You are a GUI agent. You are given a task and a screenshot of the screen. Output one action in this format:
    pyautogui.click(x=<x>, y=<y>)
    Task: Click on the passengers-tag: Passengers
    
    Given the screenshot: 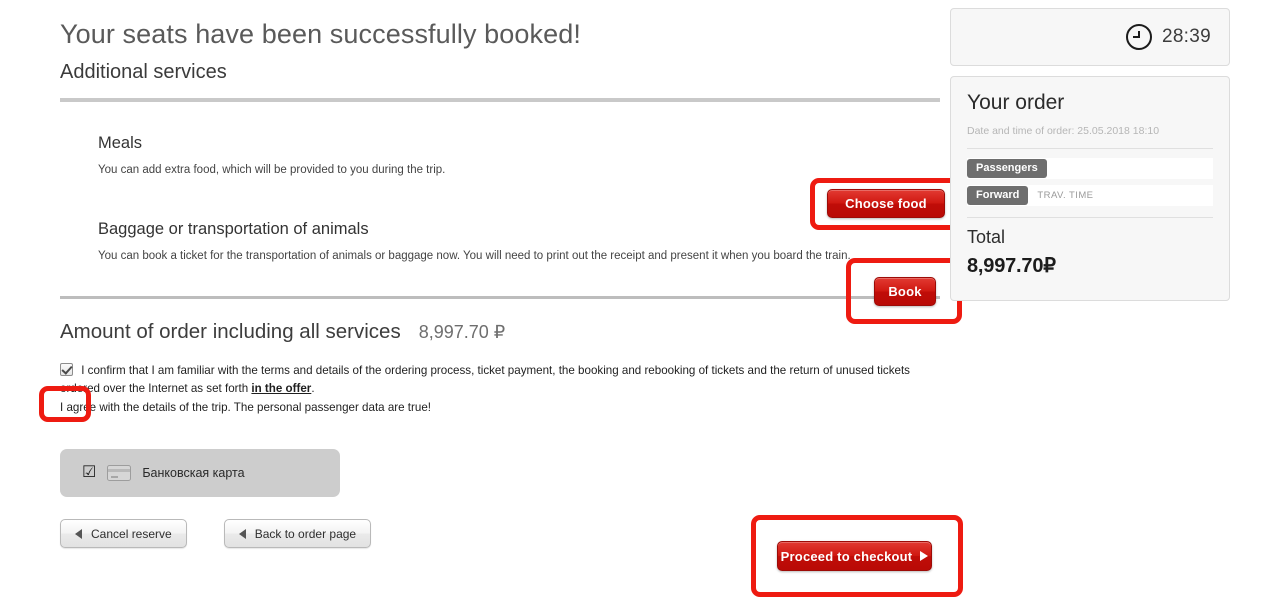 What is the action you would take?
    pyautogui.click(x=1007, y=168)
    